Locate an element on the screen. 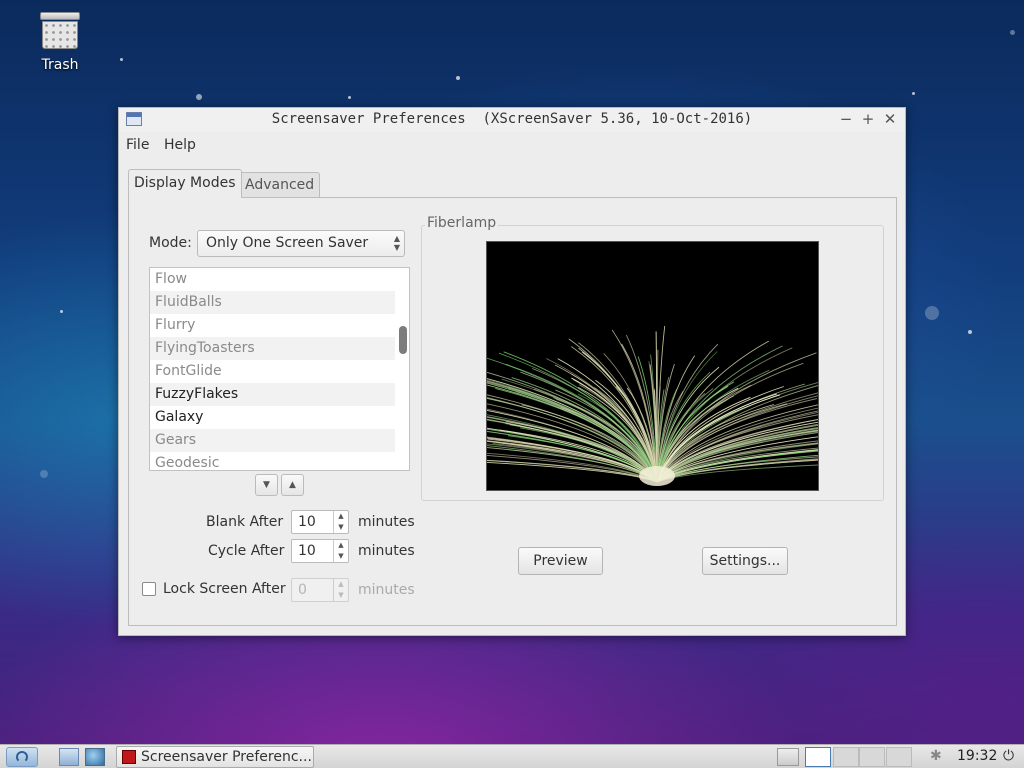  list-item: FontGlide is located at coordinates (272, 371).